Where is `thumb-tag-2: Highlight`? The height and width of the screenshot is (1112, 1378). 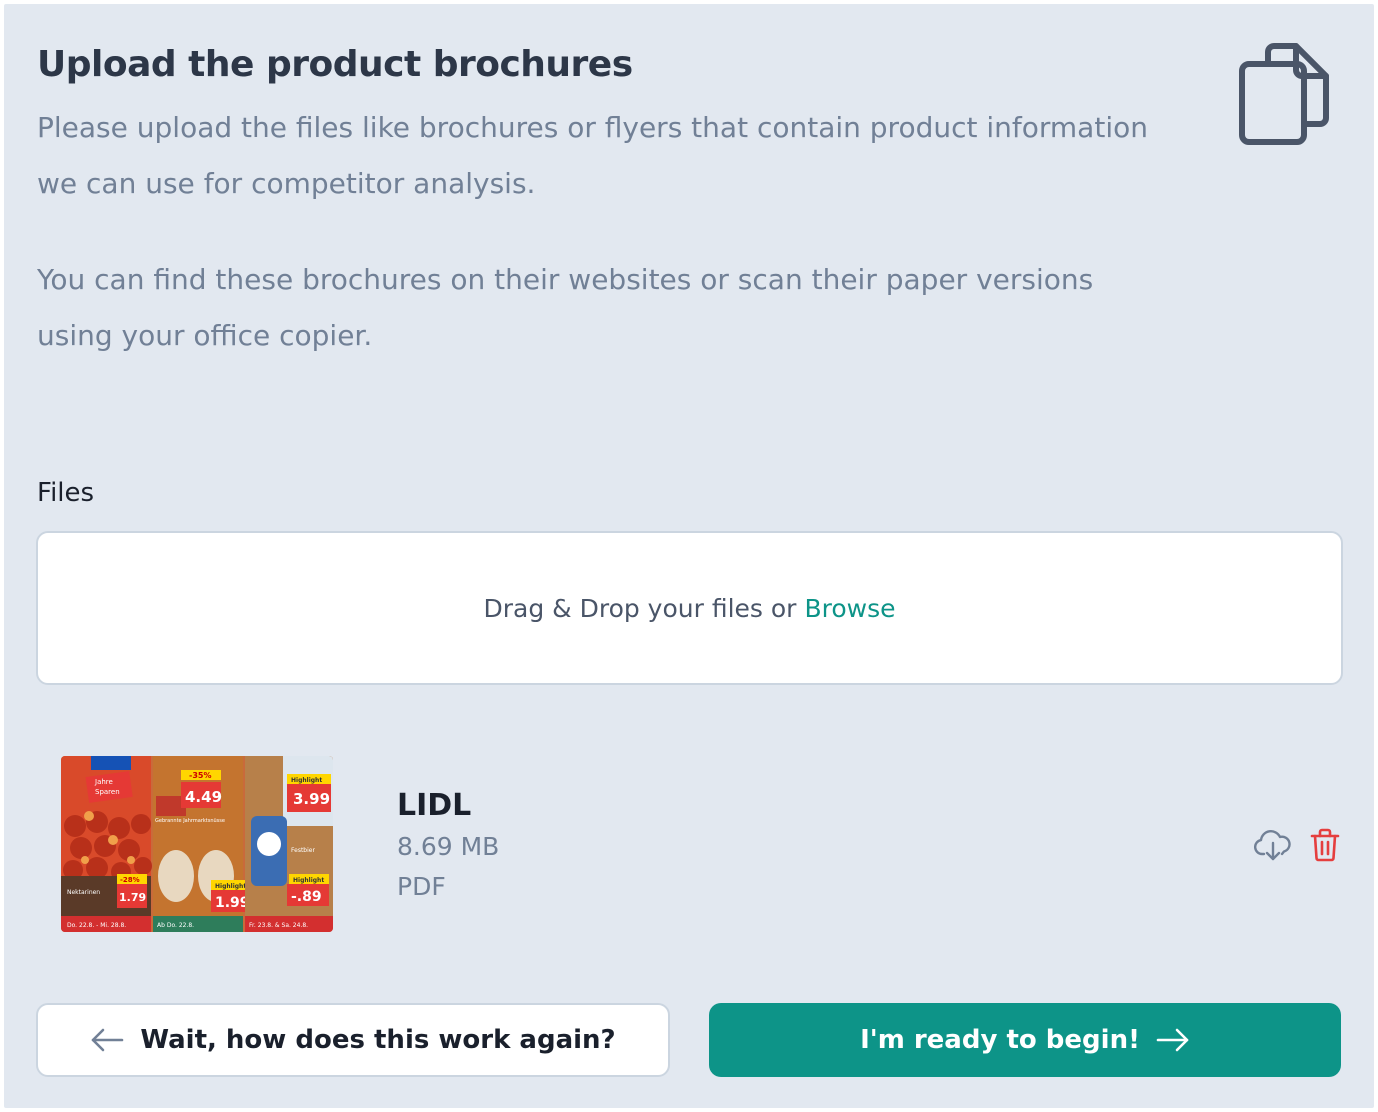 thumb-tag-2: Highlight is located at coordinates (230, 886).